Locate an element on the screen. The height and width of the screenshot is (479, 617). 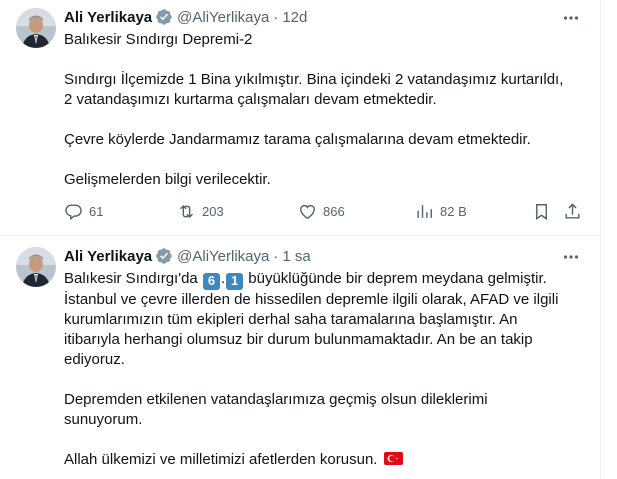
heart-icon is located at coordinates (307, 211).